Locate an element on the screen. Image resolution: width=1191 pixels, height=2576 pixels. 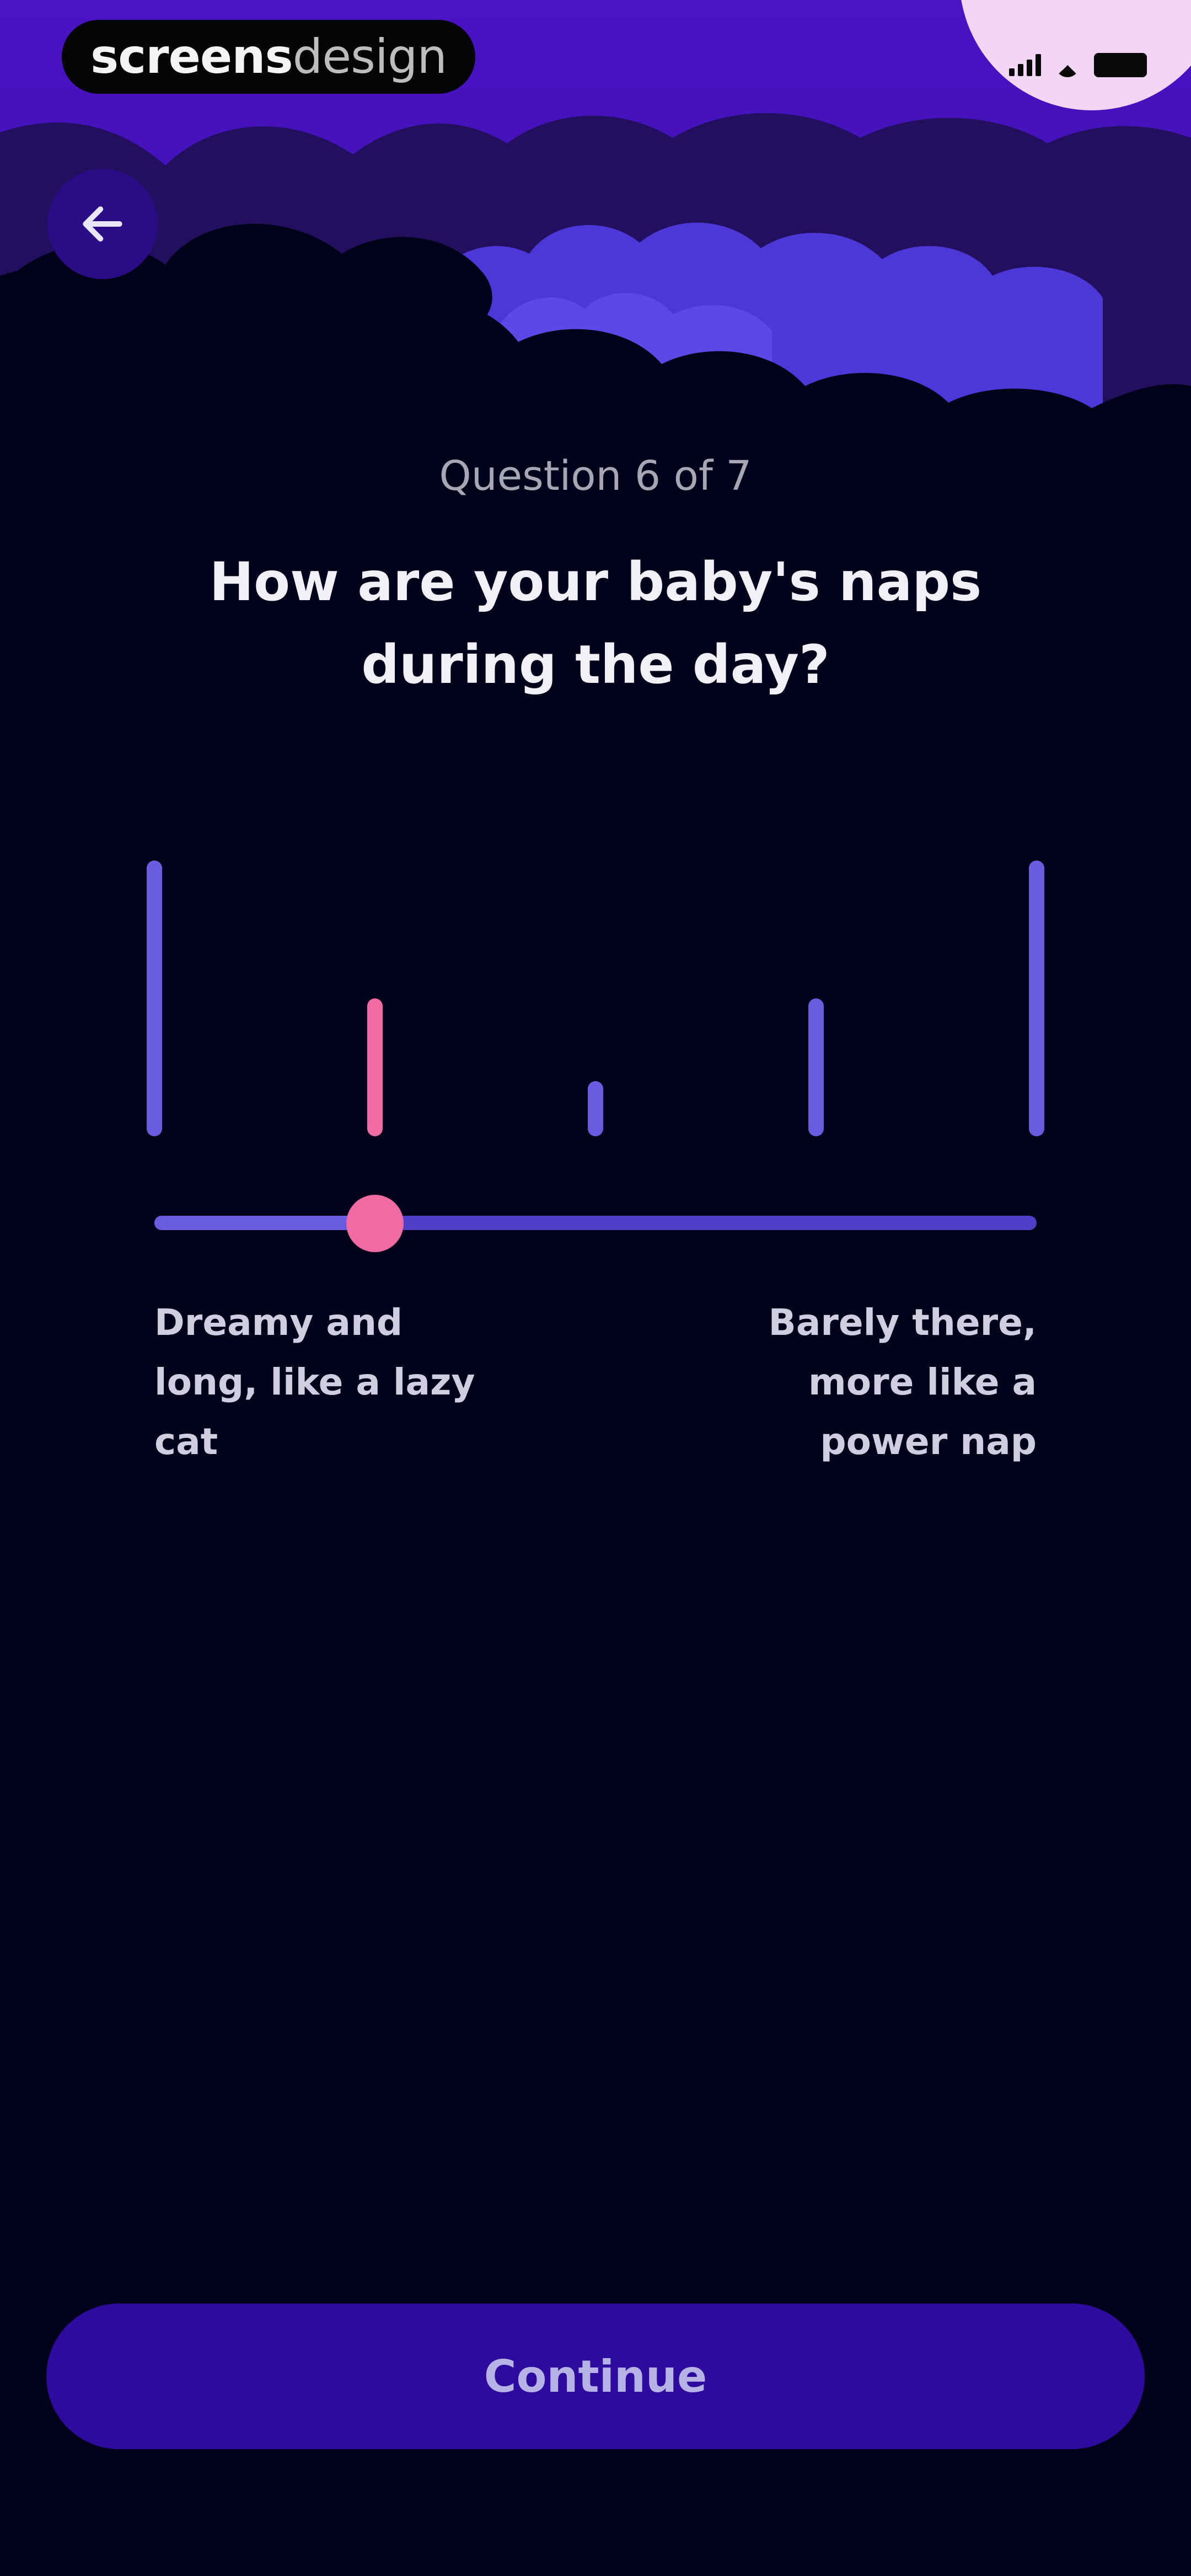
scale-left-label: Dreamy and long, like a lazy cat is located at coordinates (314, 1382).